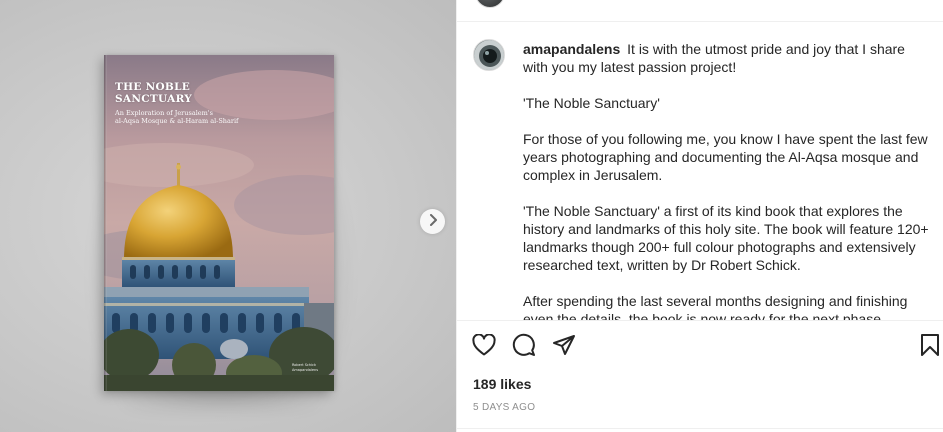  I want to click on book-title: THE NOBLE SANCTUARY, so click(154, 93).